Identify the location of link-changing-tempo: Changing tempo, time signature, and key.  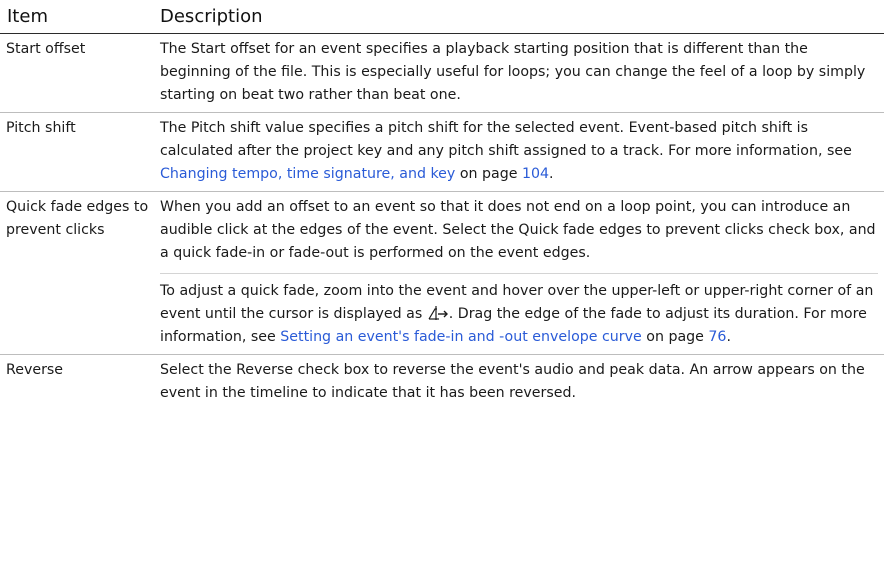
(307, 174).